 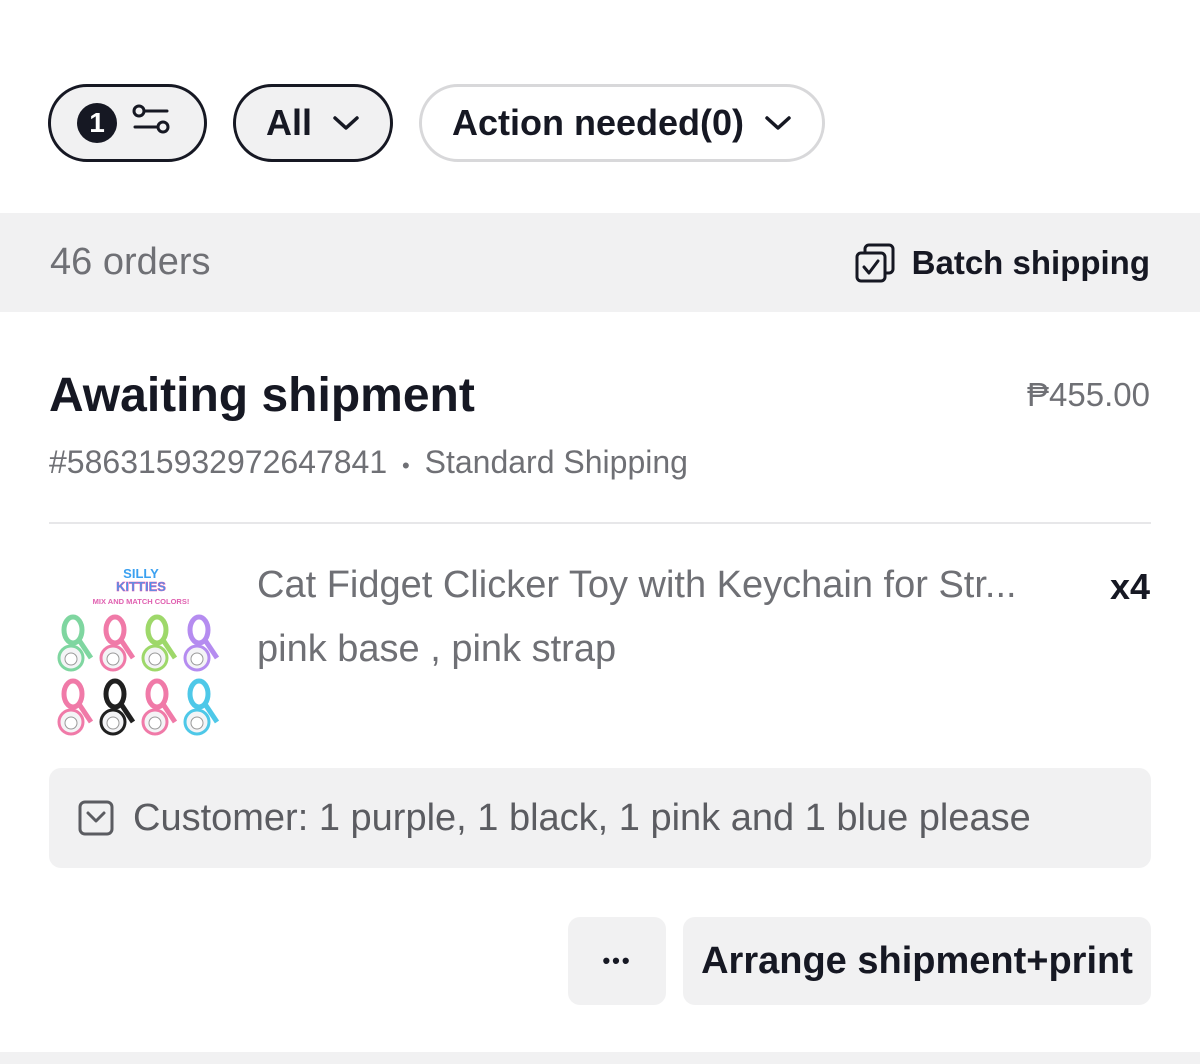 I want to click on arrange-shipment-label: Arrange shipment+print, so click(x=917, y=960).